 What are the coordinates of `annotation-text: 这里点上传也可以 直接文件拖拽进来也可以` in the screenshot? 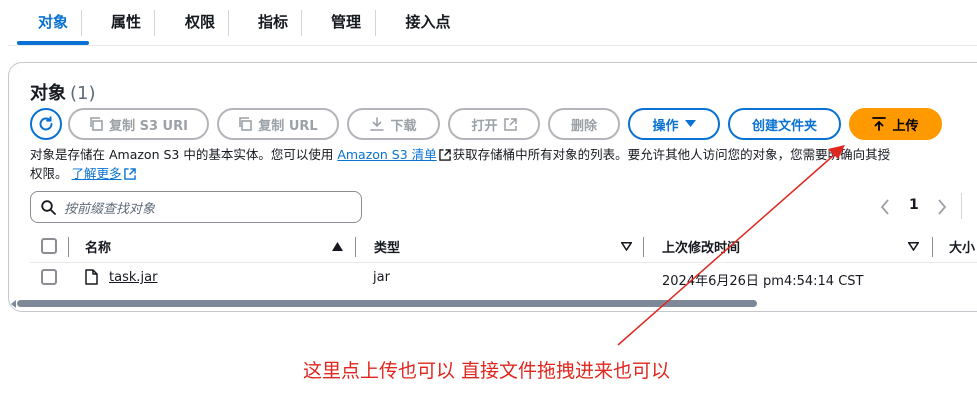 It's located at (487, 371).